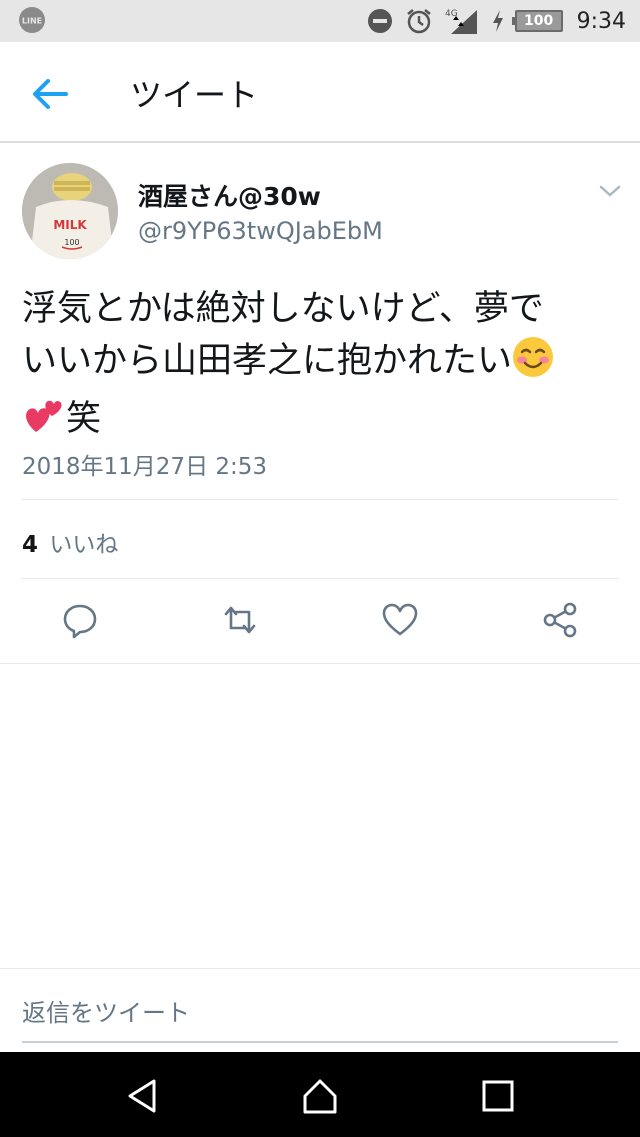  I want to click on likes-label: いいね, so click(84, 545).